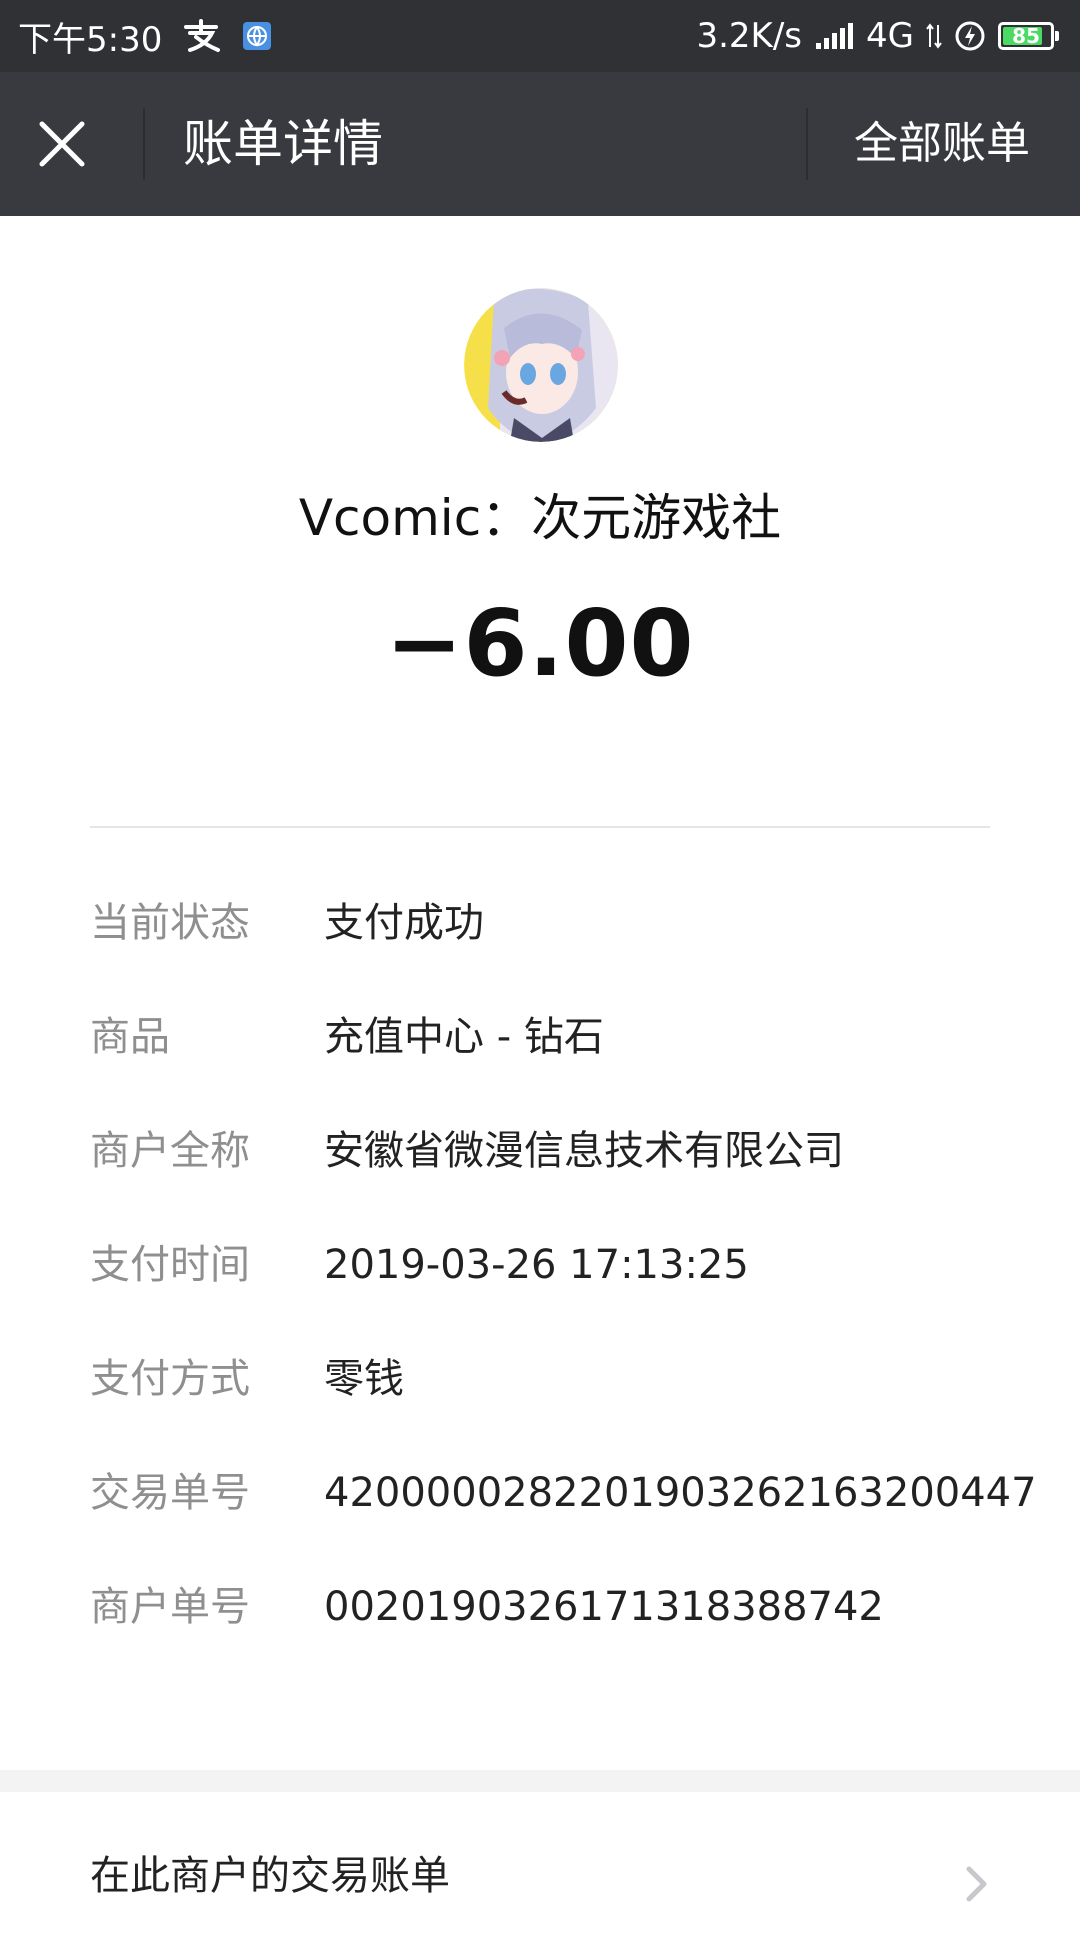 This screenshot has width=1080, height=1960. I want to click on detail-row-transaction-id: 交易单号 4200000282201903262163200447, so click(565, 1520).